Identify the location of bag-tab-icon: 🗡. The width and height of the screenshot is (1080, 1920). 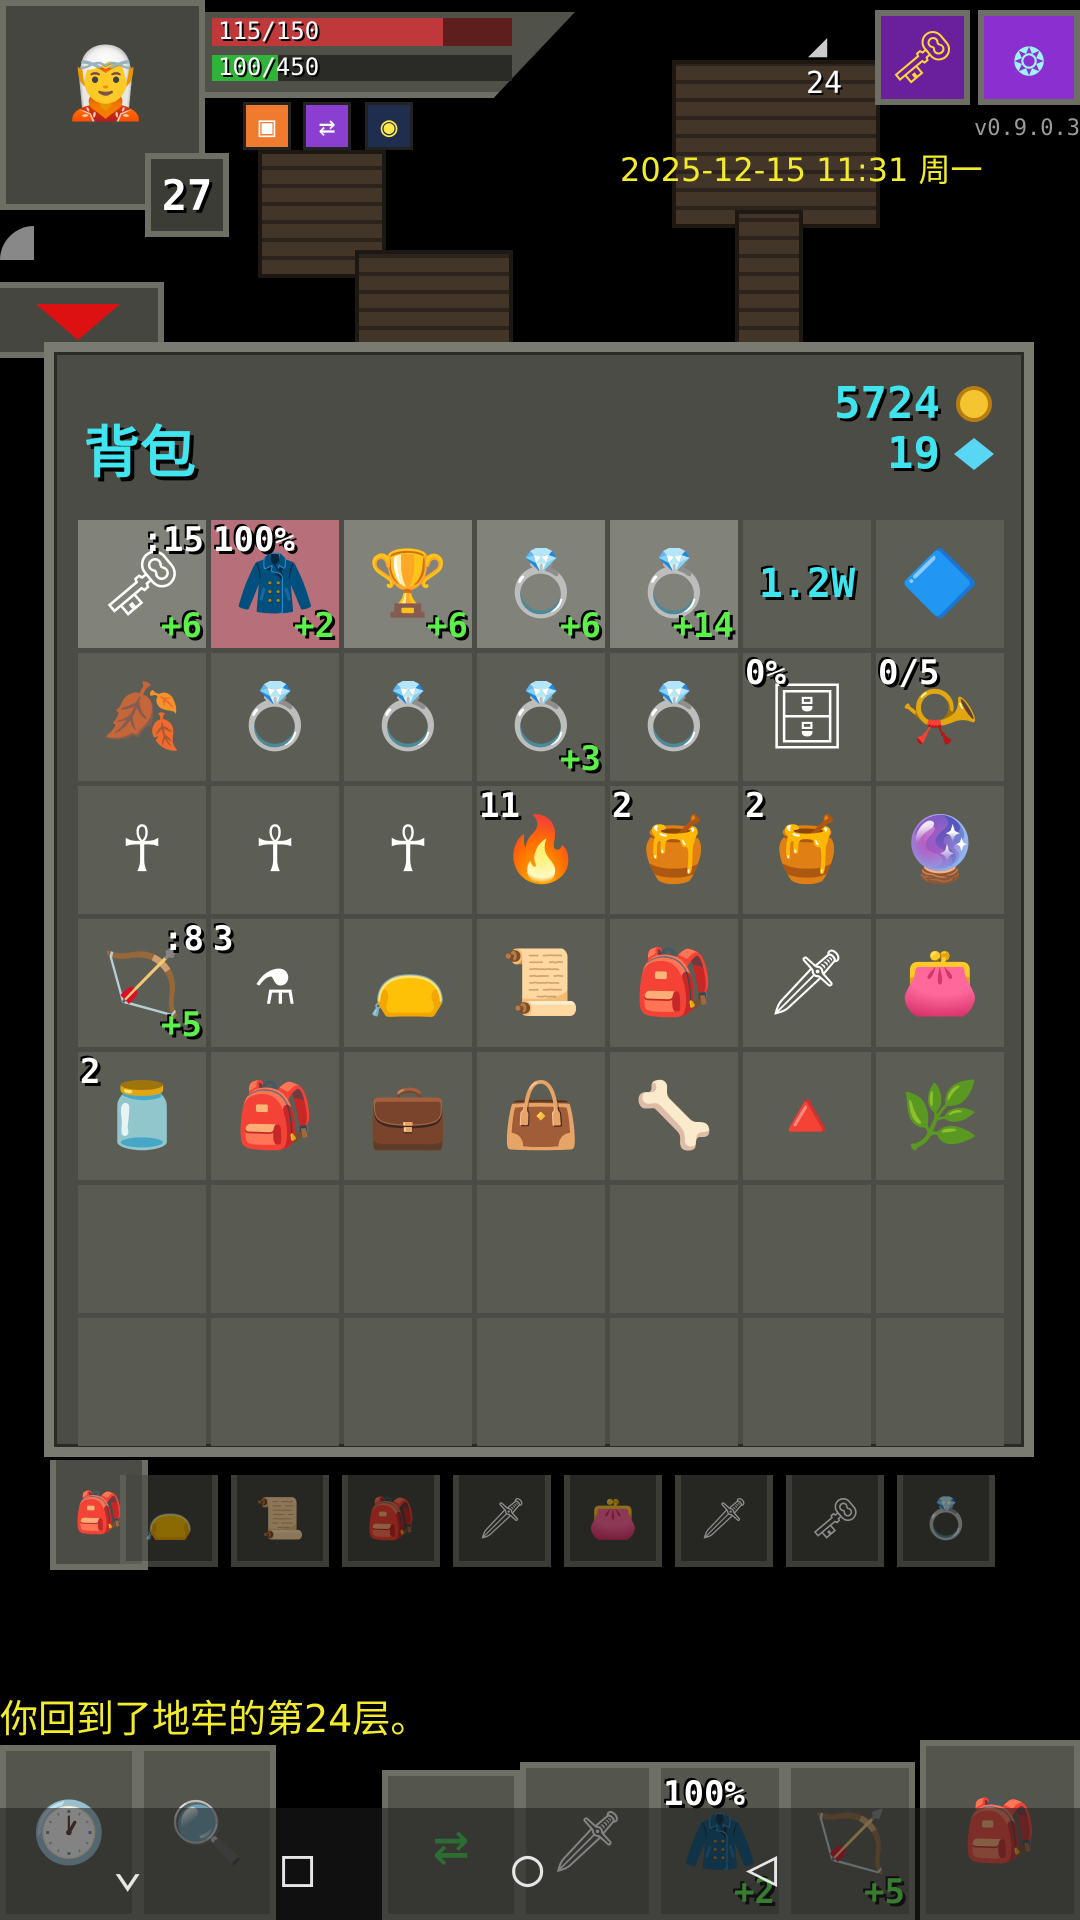
(502, 1518).